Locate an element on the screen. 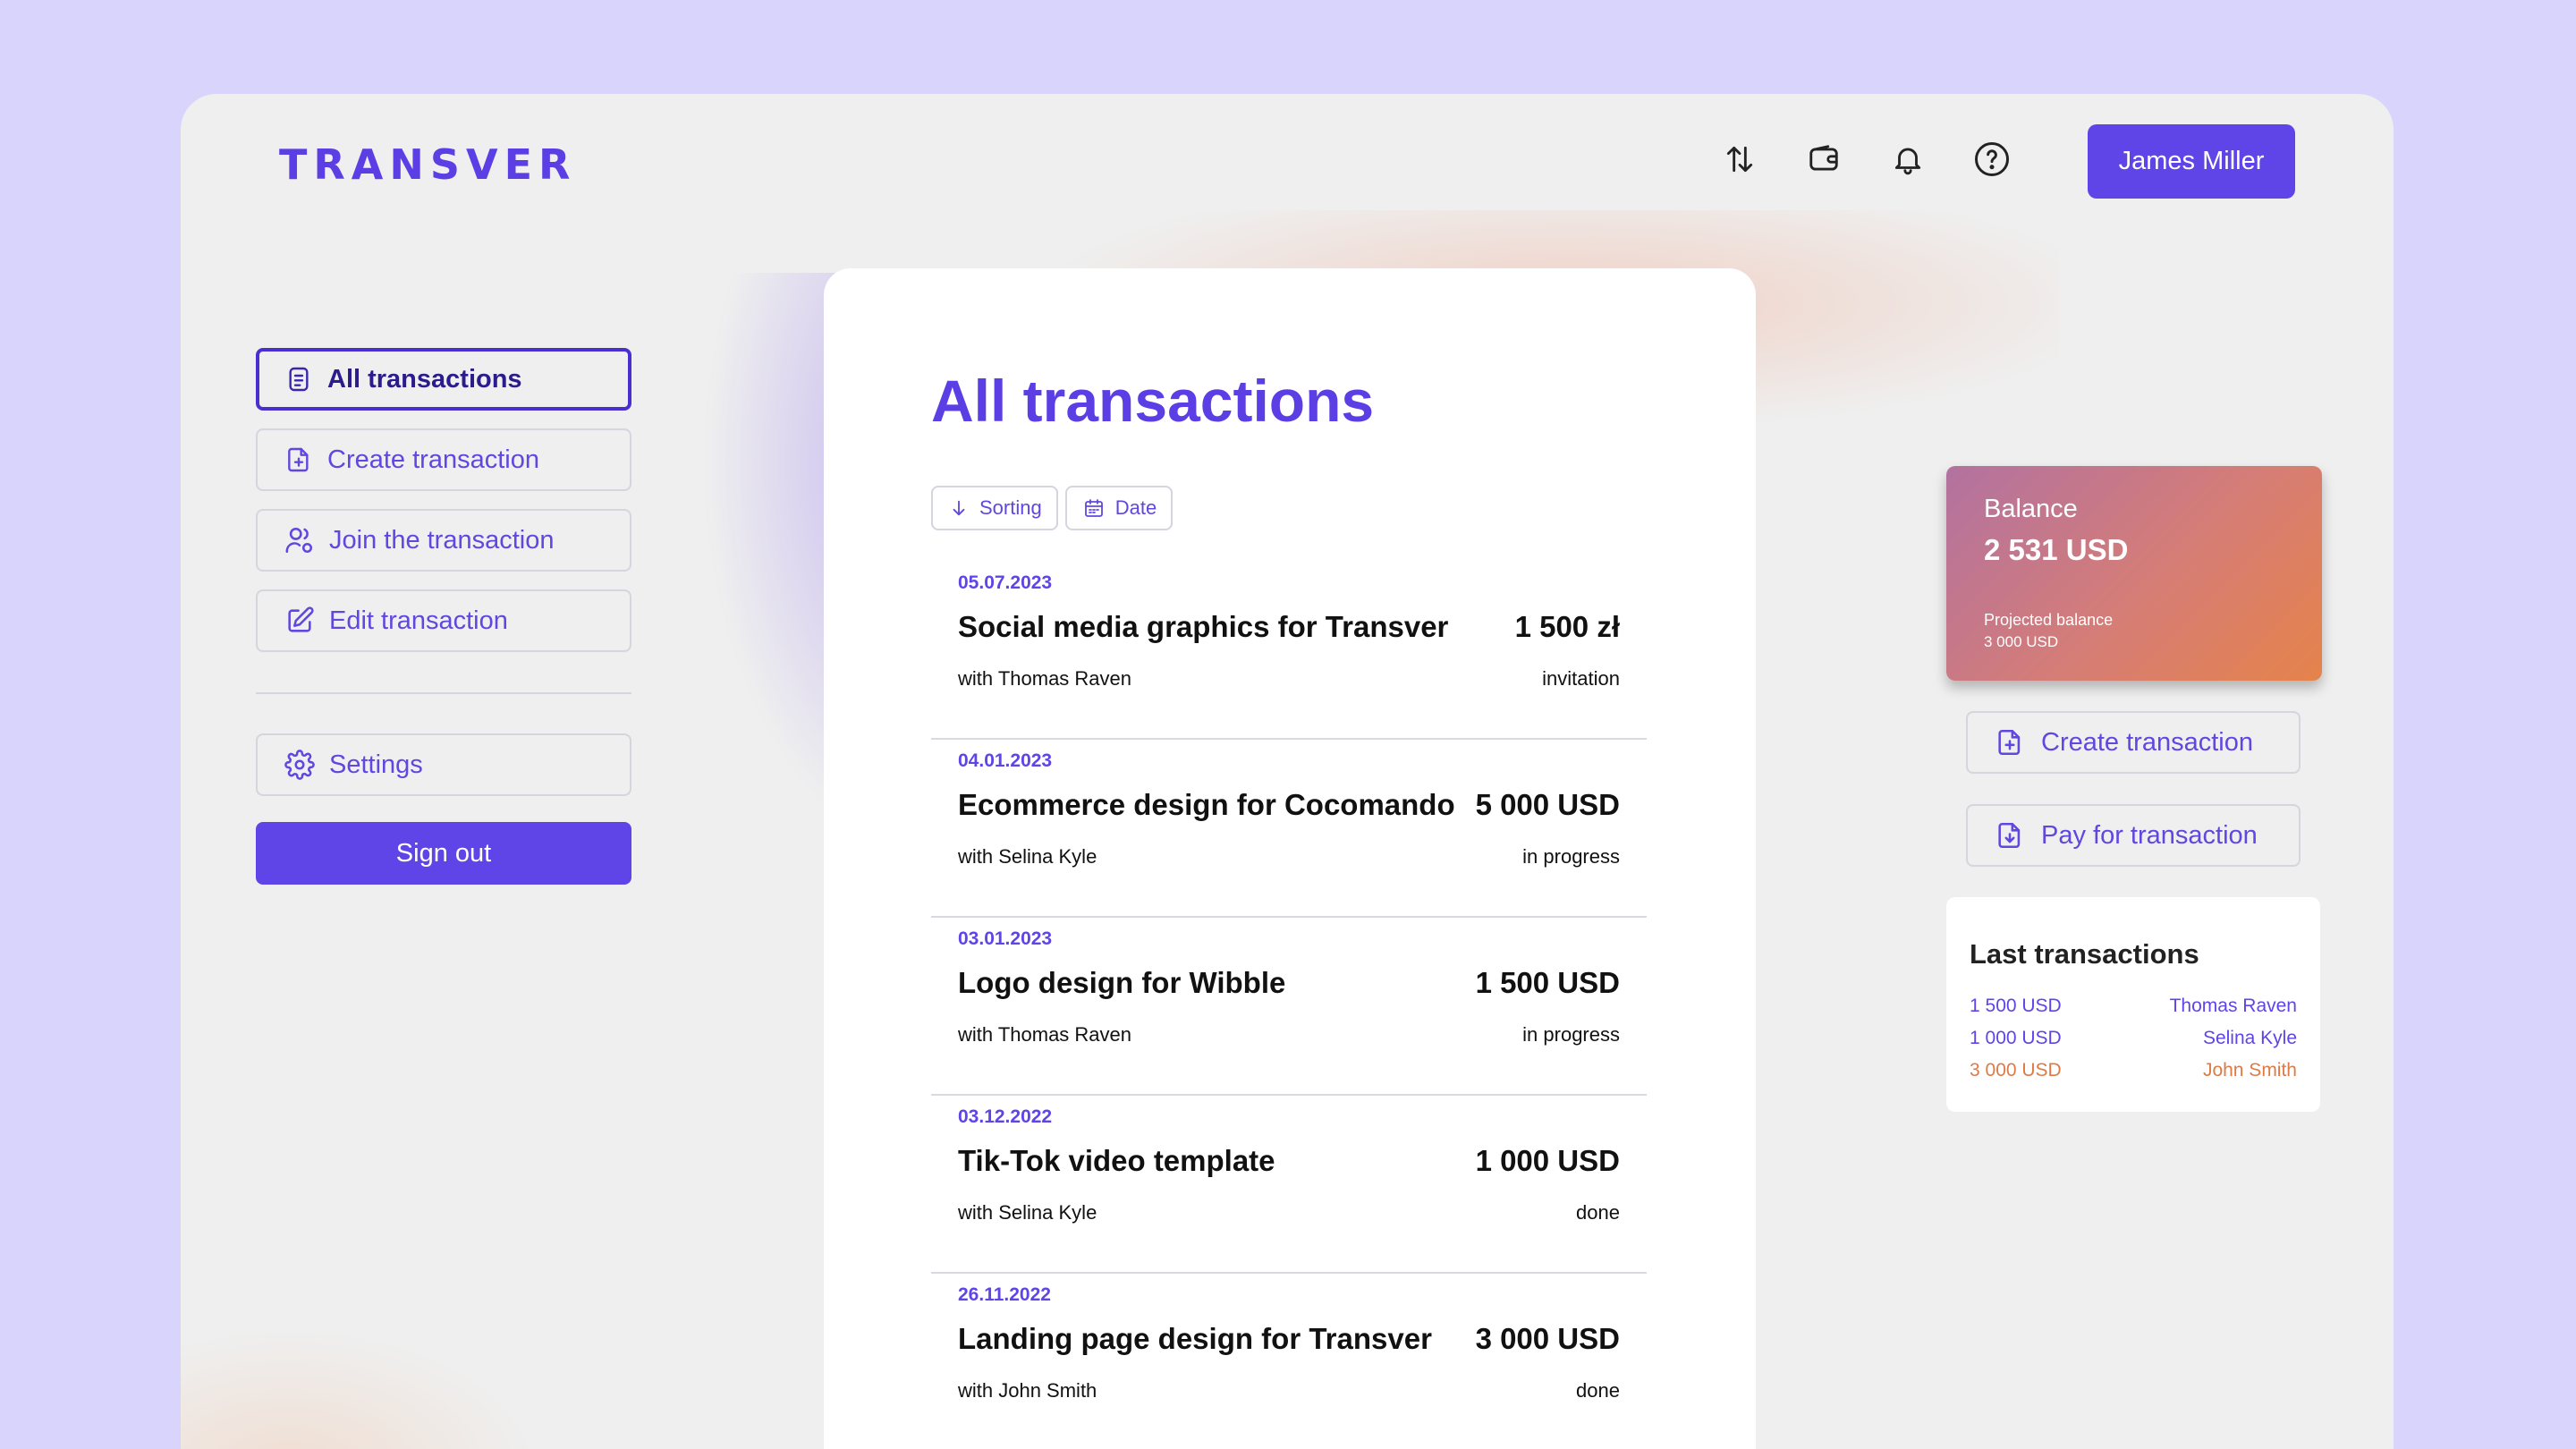  last-transaction-name: John Smith is located at coordinates (2249, 1070).